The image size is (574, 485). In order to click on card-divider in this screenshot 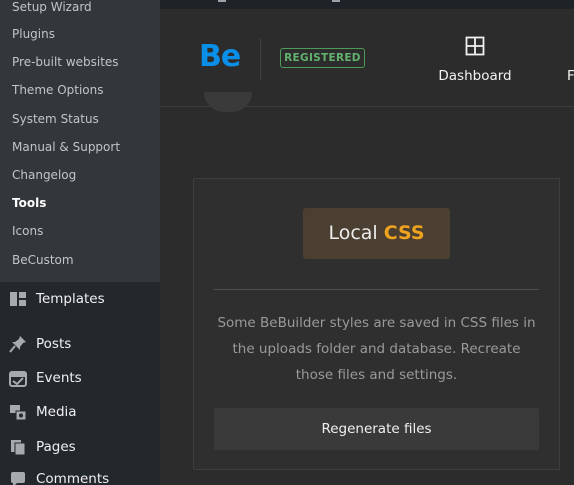, I will do `click(376, 289)`.